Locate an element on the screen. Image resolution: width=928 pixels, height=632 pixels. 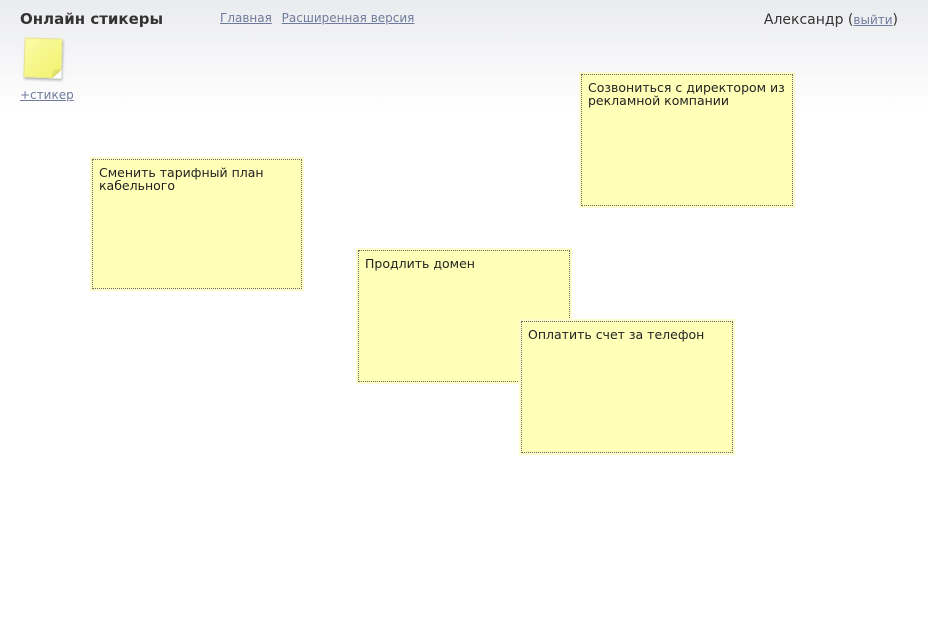
logout-link: выйти is located at coordinates (872, 20).